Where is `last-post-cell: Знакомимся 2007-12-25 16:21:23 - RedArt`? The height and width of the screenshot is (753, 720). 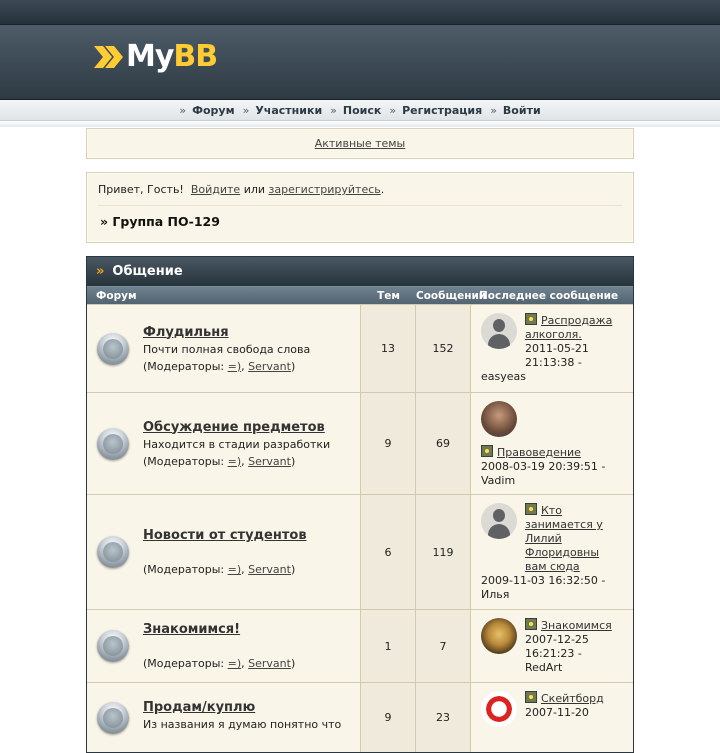
last-post-cell: Знакомимся 2007-12-25 16:21:23 - RedArt is located at coordinates (552, 646).